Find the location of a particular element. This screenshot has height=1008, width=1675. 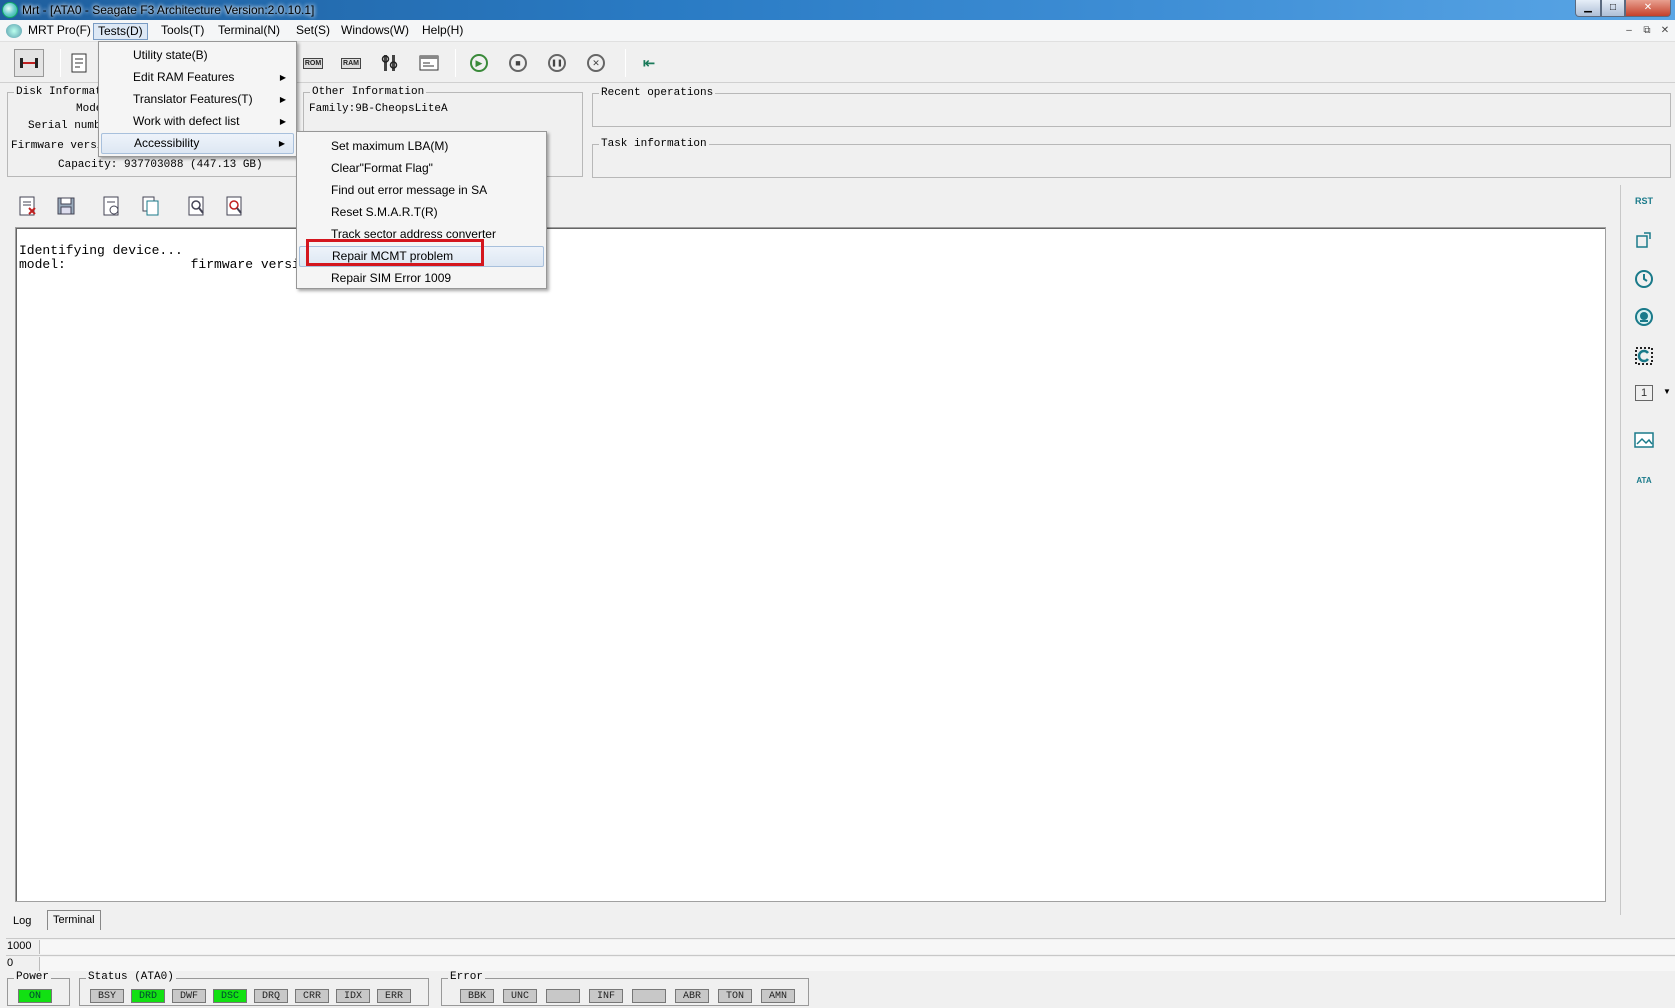

accessibility-menu-item: Reset S.M.A.R.T(R) is located at coordinates (421, 212).